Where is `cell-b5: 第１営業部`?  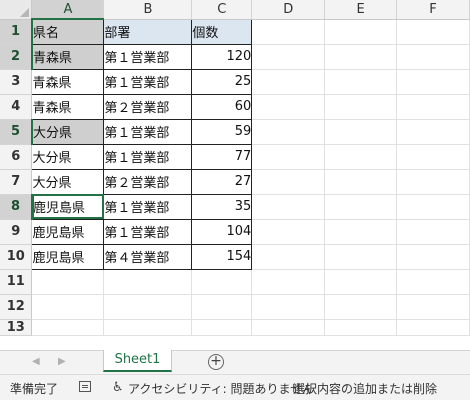 cell-b5: 第１営業部 is located at coordinates (148, 131).